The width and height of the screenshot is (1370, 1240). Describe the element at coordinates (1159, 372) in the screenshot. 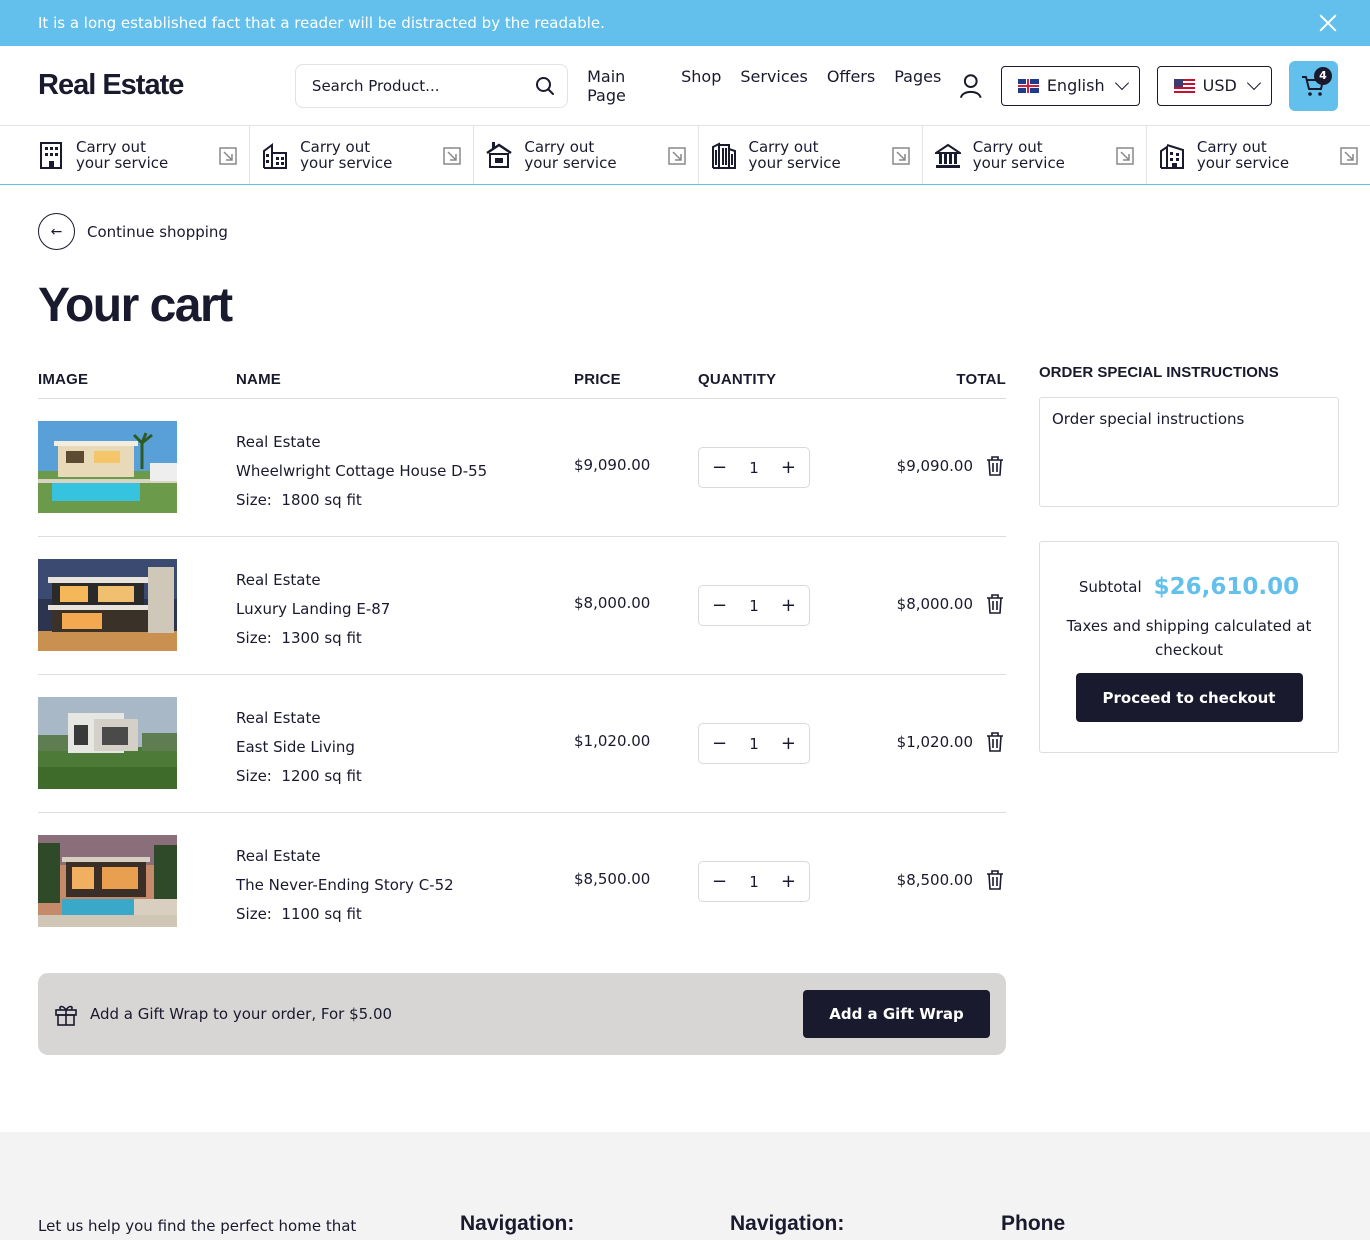

I see `instructions-label: ORDER SPECIAL INSTRUCTIONS` at that location.